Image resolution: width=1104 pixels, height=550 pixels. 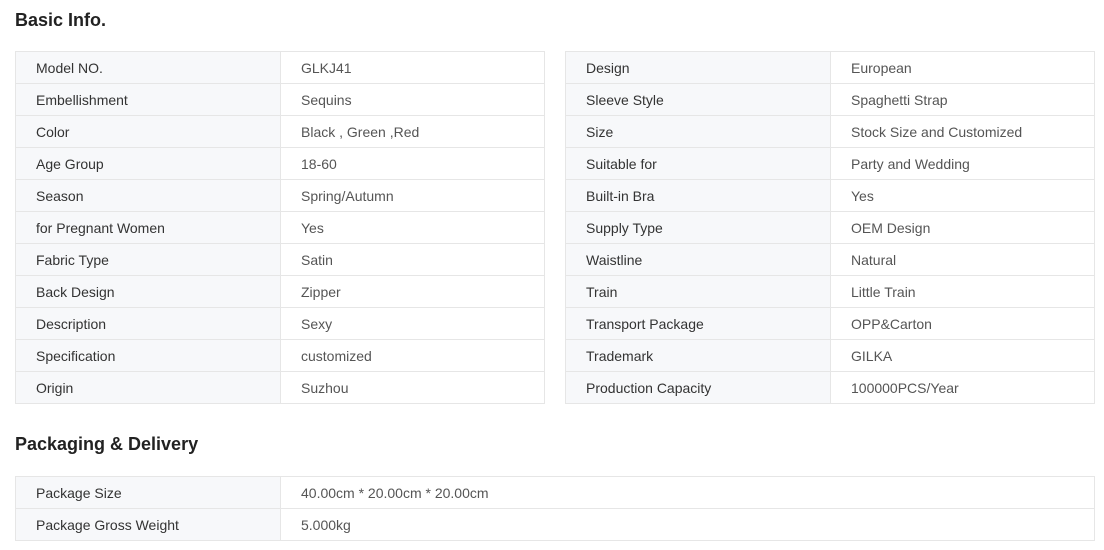 I want to click on basic-info-row: Sleeve Style Spaghetti Strap, so click(x=830, y=99).